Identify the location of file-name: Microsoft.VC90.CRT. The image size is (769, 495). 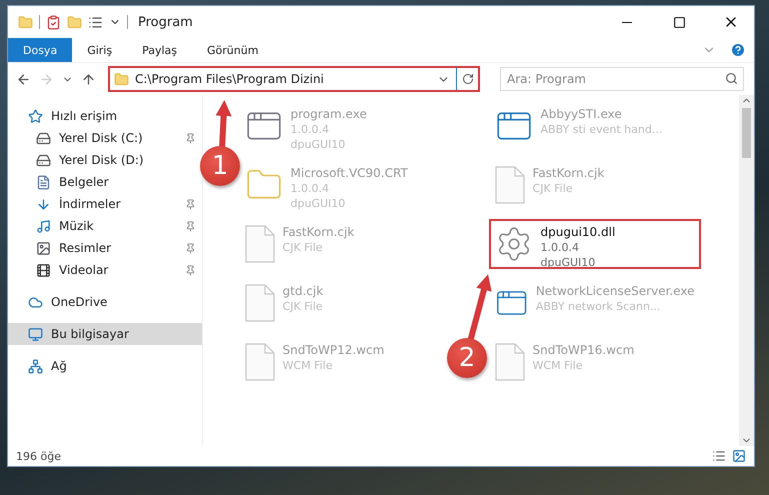
(349, 173).